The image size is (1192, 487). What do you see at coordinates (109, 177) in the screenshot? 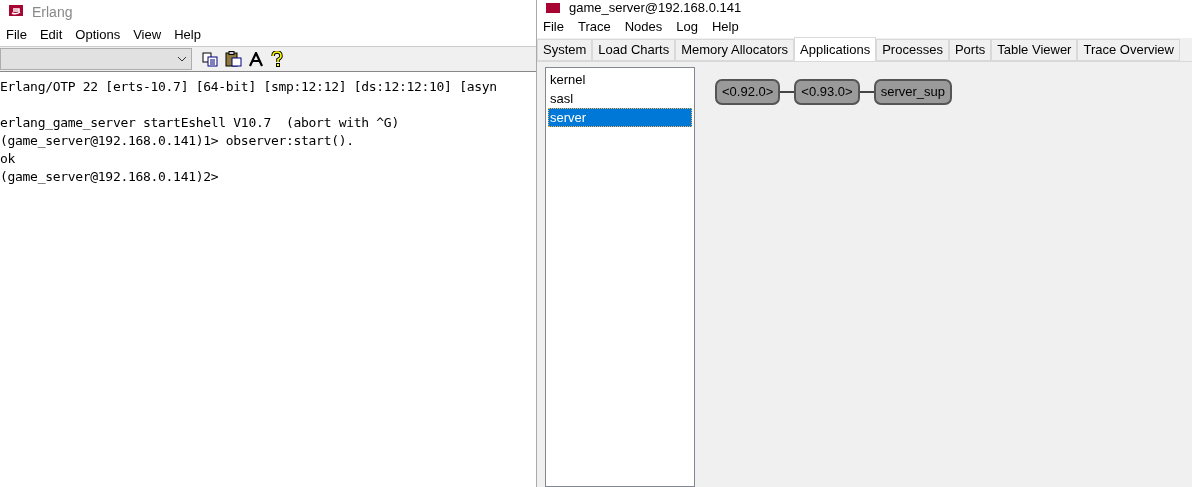
I see `terminal-line: (game_server@192.168.0.141)2>` at bounding box center [109, 177].